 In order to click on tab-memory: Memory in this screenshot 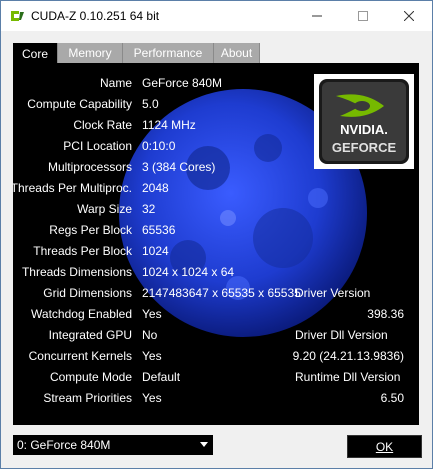, I will do `click(90, 53)`.